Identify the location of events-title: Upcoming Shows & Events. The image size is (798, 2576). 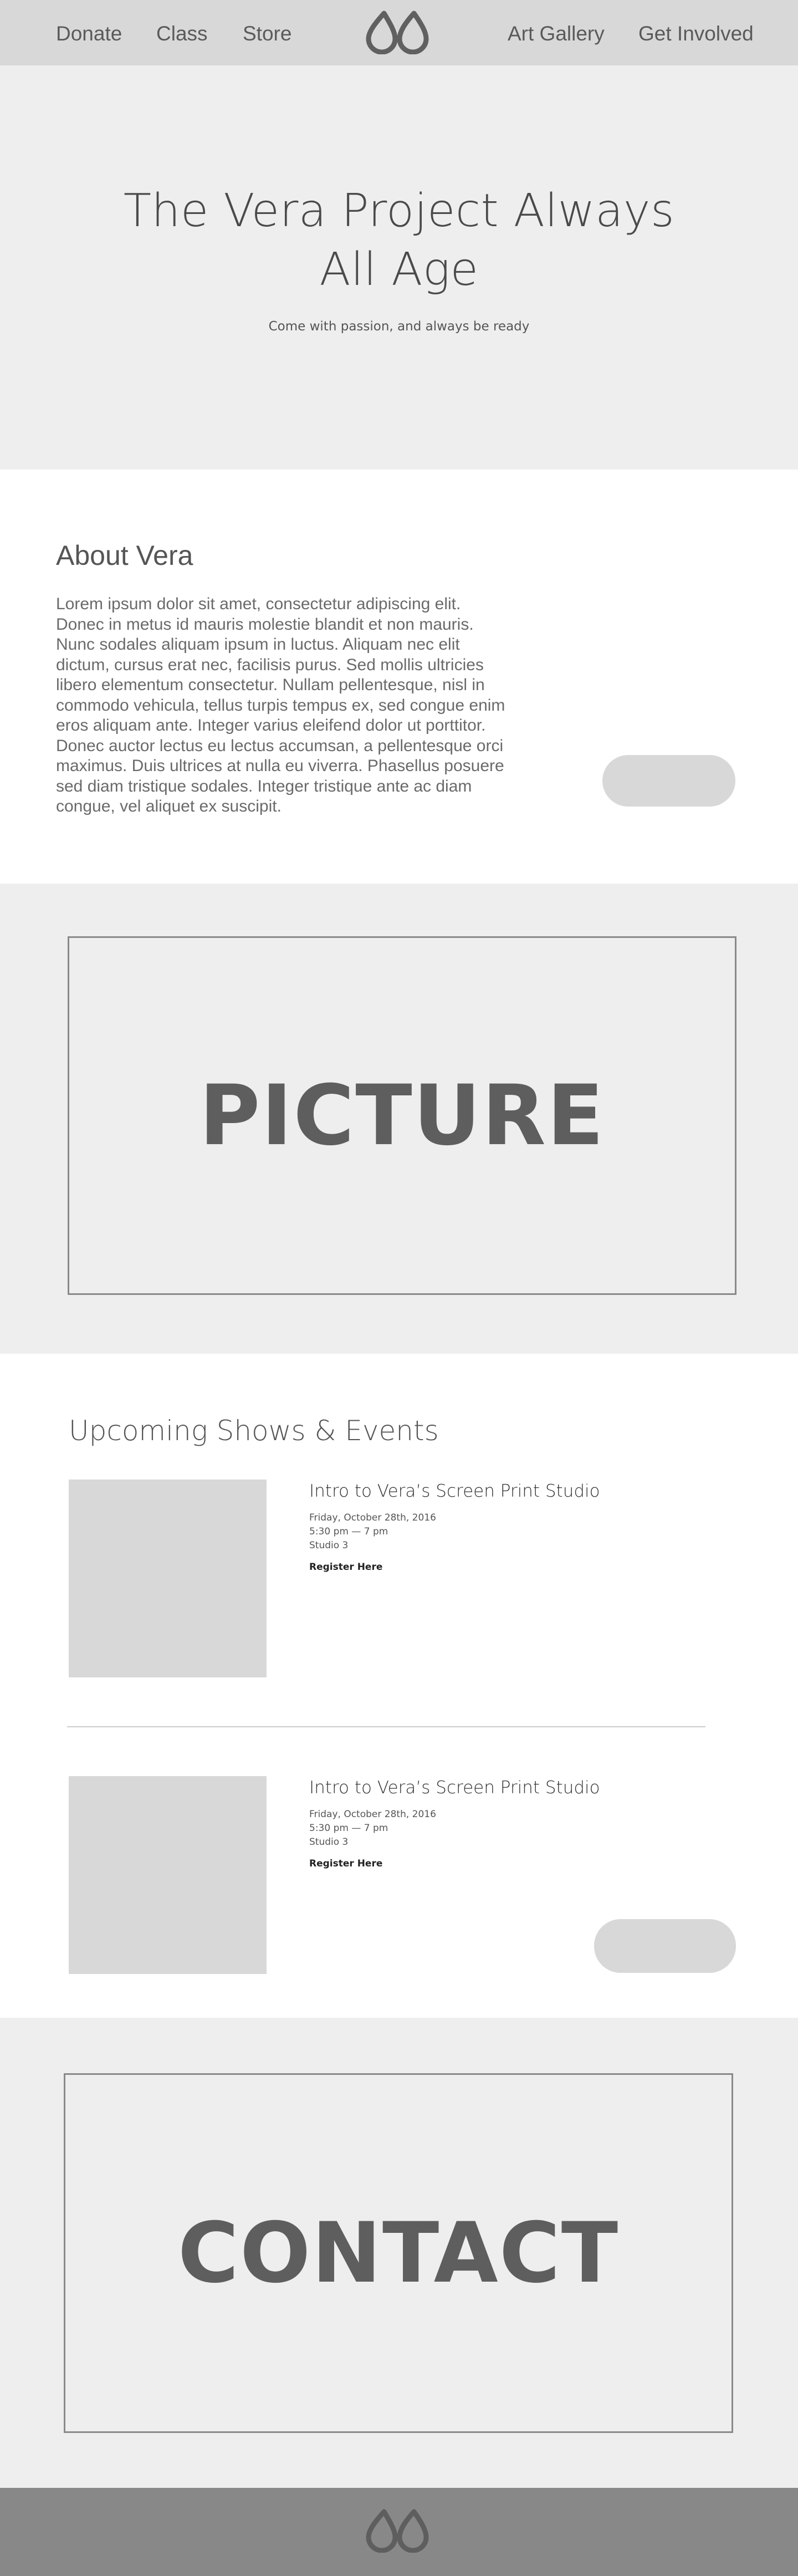
(254, 1431).